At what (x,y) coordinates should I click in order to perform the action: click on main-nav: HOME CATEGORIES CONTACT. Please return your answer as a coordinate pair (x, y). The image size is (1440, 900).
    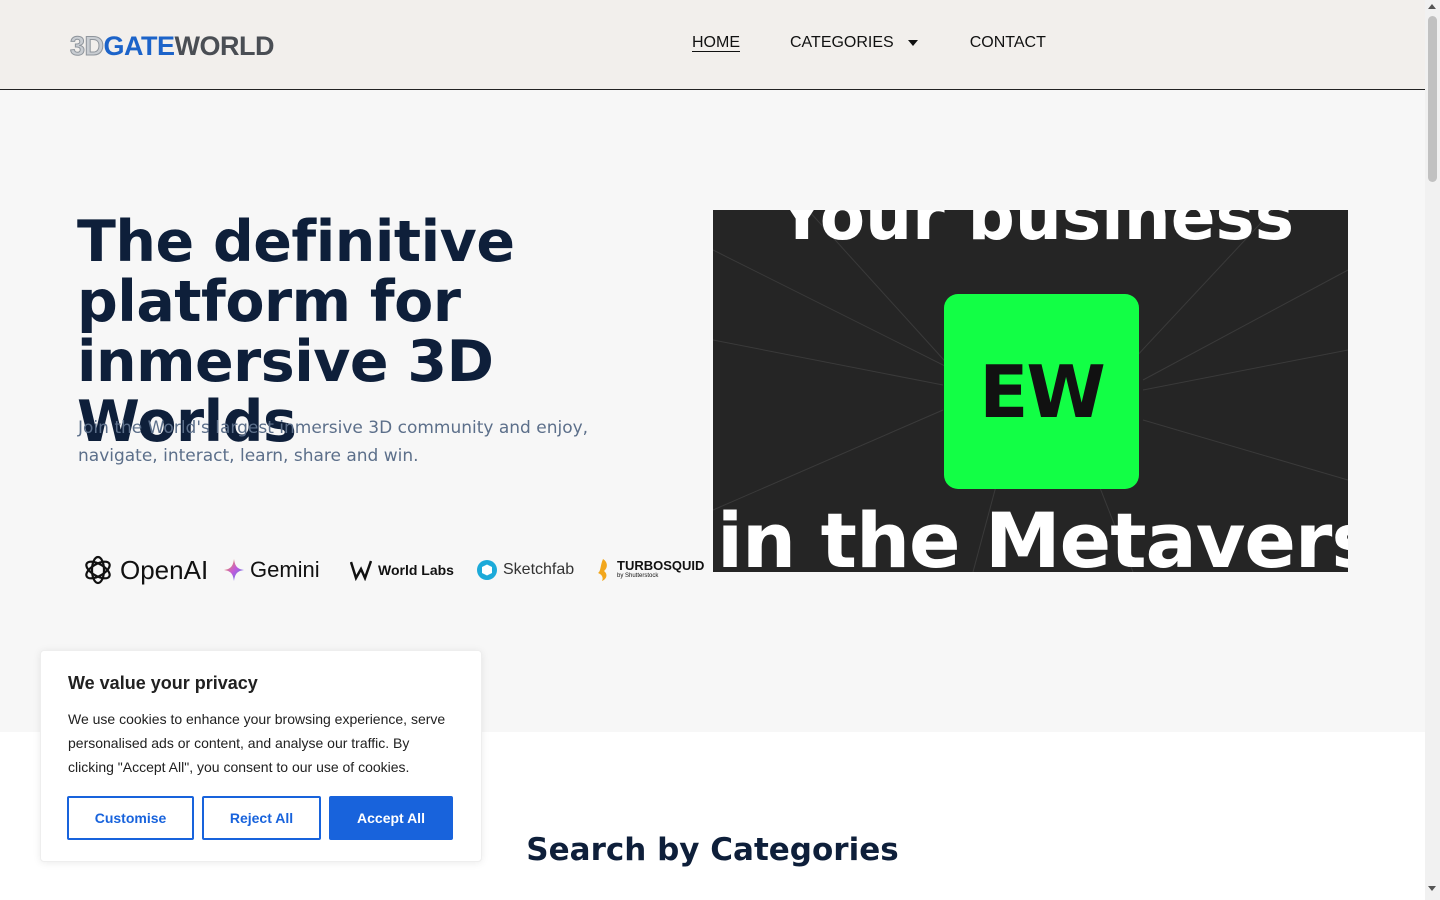
    Looking at the image, I should click on (869, 43).